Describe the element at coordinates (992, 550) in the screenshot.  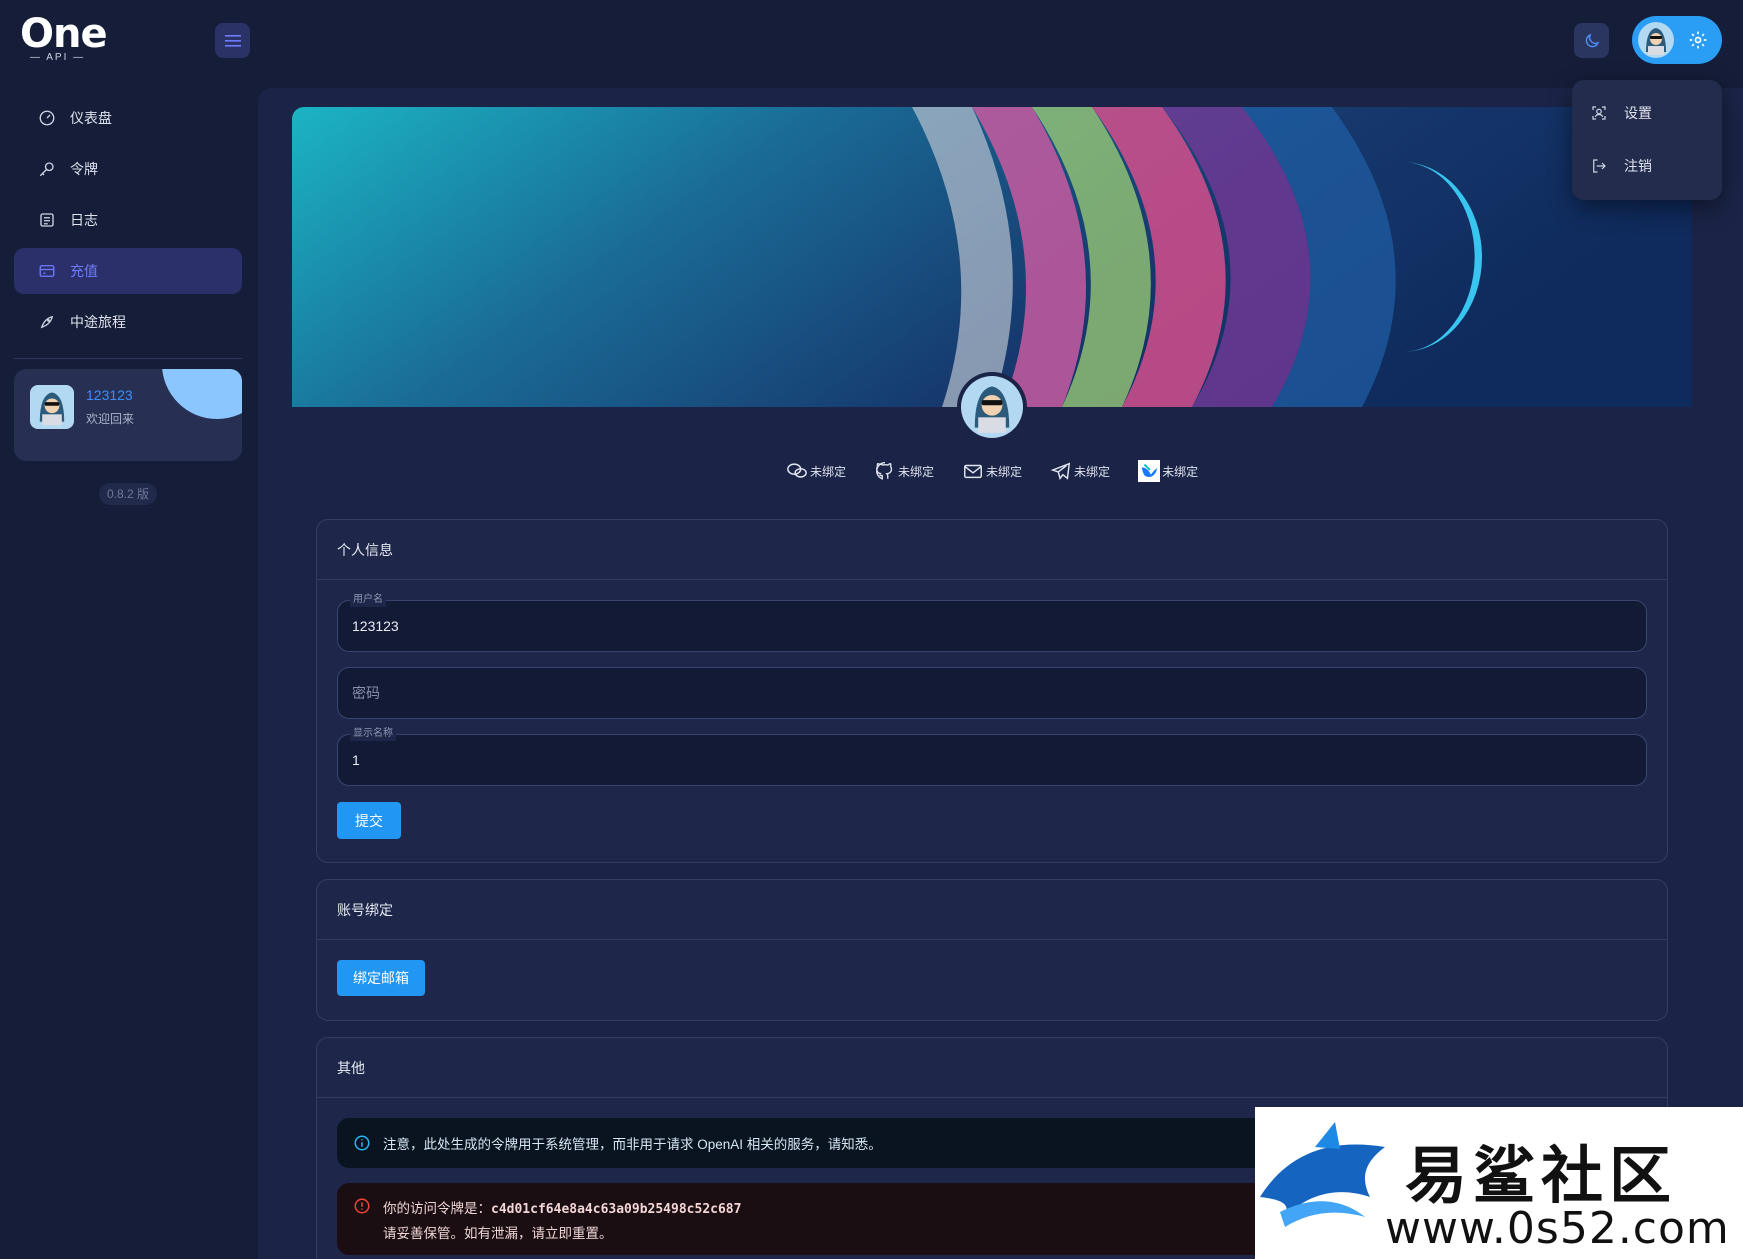
I see `card-title: 个人信息` at that location.